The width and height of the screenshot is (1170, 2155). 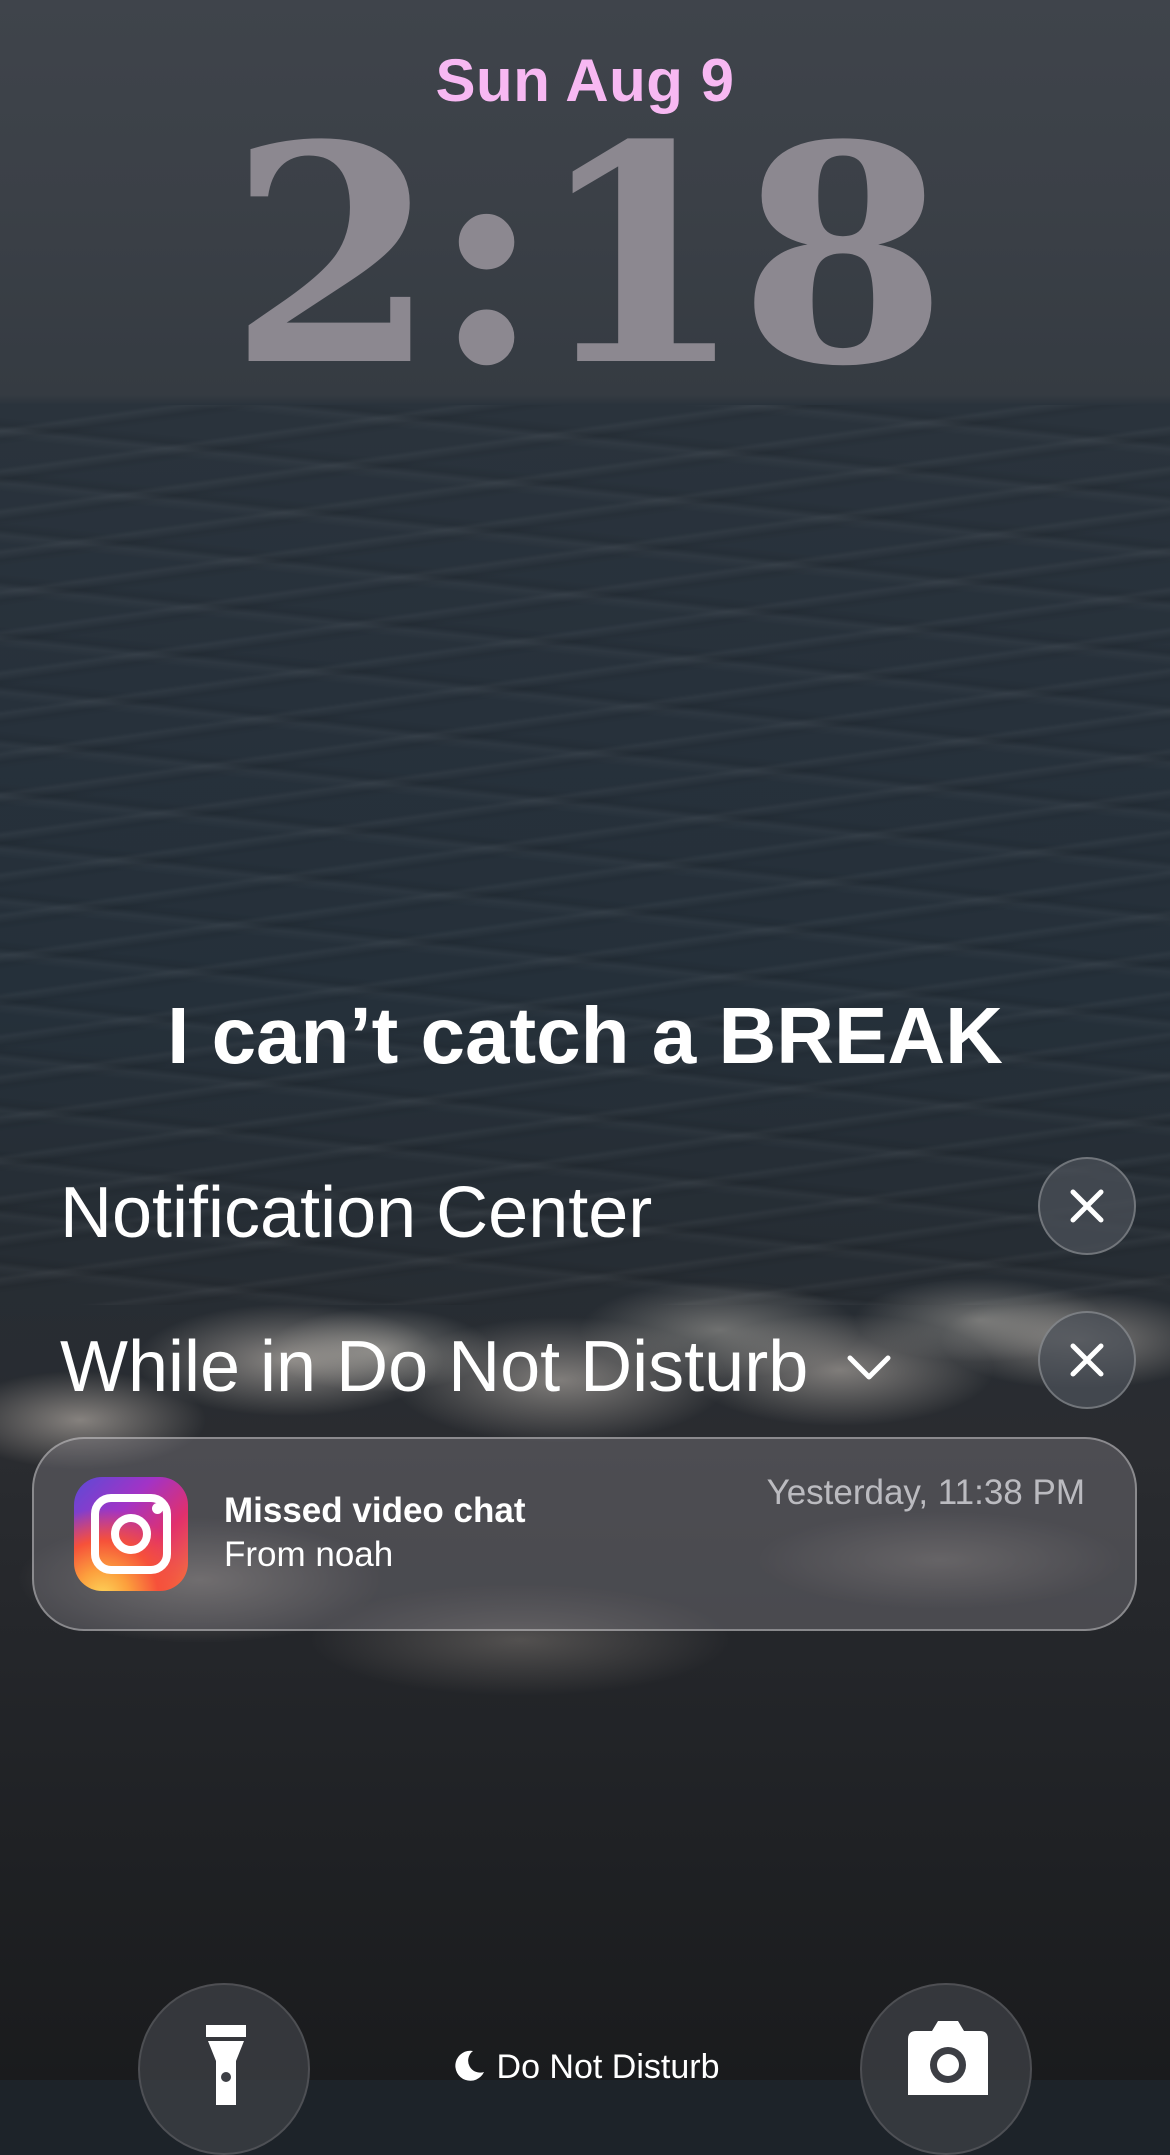 What do you see at coordinates (309, 1554) in the screenshot?
I see `notification-body: From noah` at bounding box center [309, 1554].